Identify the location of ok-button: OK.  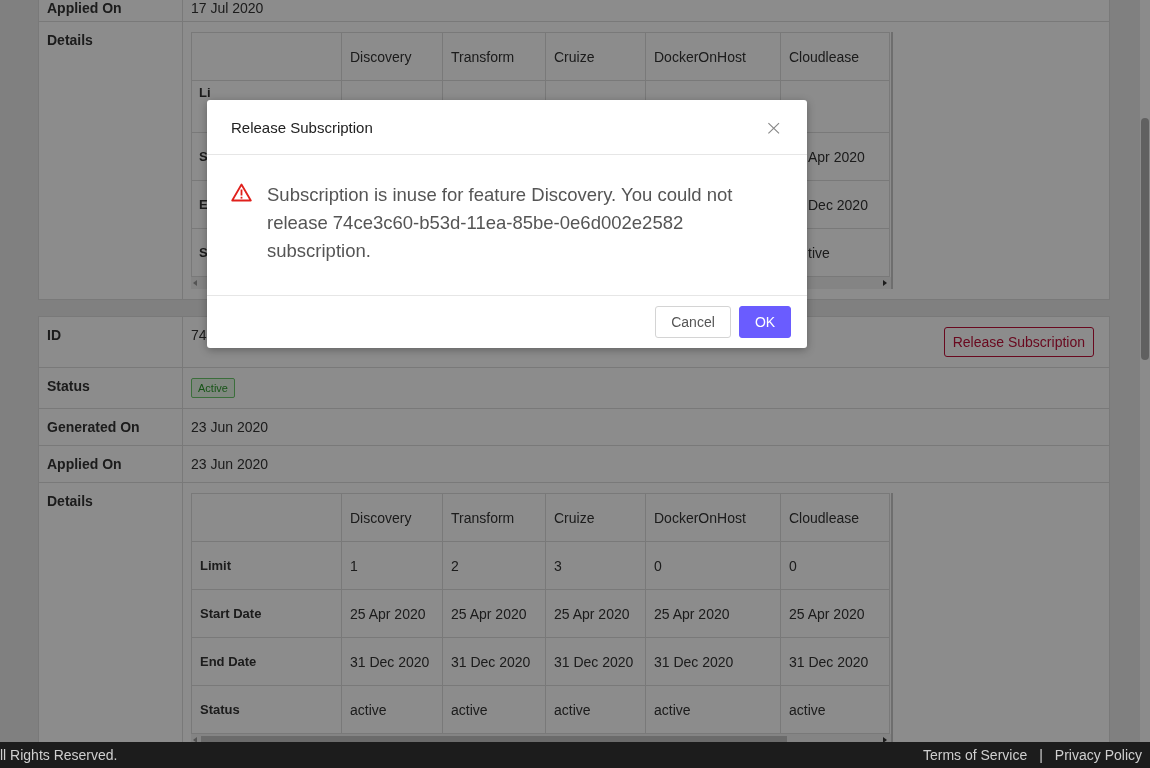
(765, 322).